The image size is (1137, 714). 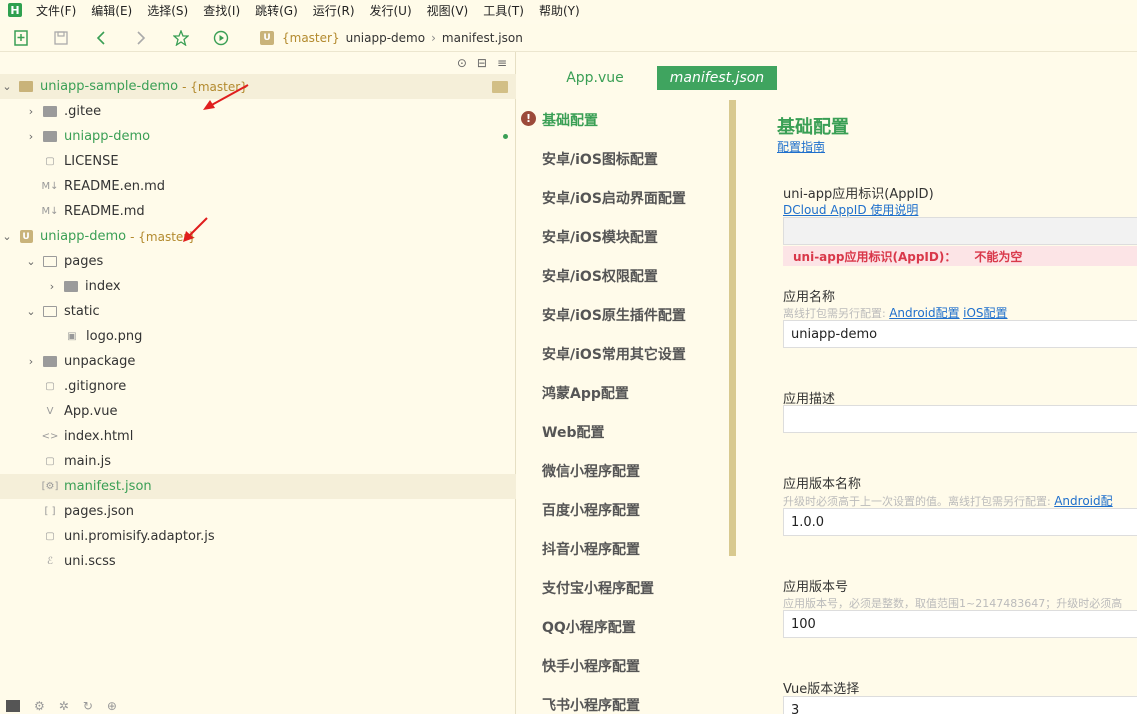 What do you see at coordinates (620, 236) in the screenshot?
I see `nav-module-config: 安卓/iOS模块配置` at bounding box center [620, 236].